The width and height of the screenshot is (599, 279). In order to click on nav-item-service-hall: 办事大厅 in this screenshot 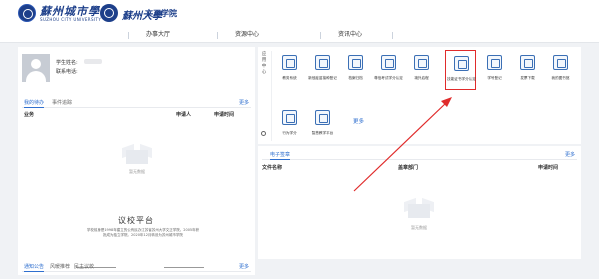, I will do `click(158, 35)`.